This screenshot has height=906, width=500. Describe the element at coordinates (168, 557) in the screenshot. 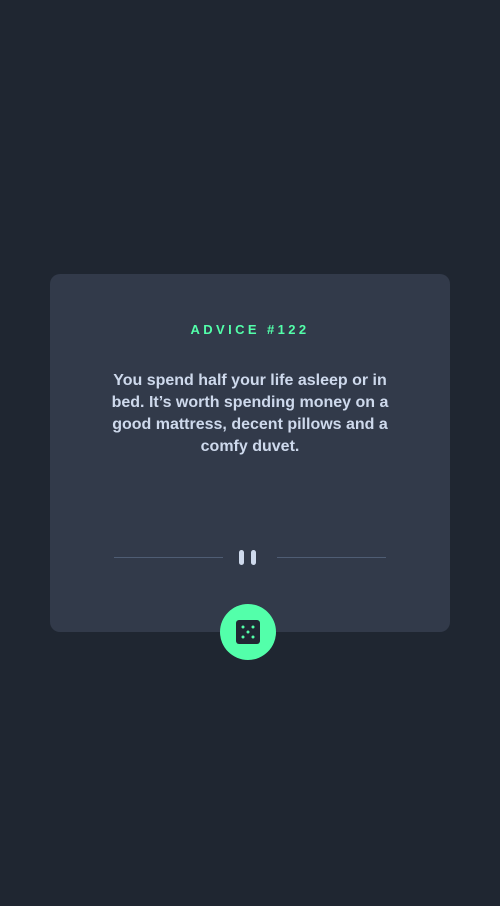

I see `divider-line-left` at that location.